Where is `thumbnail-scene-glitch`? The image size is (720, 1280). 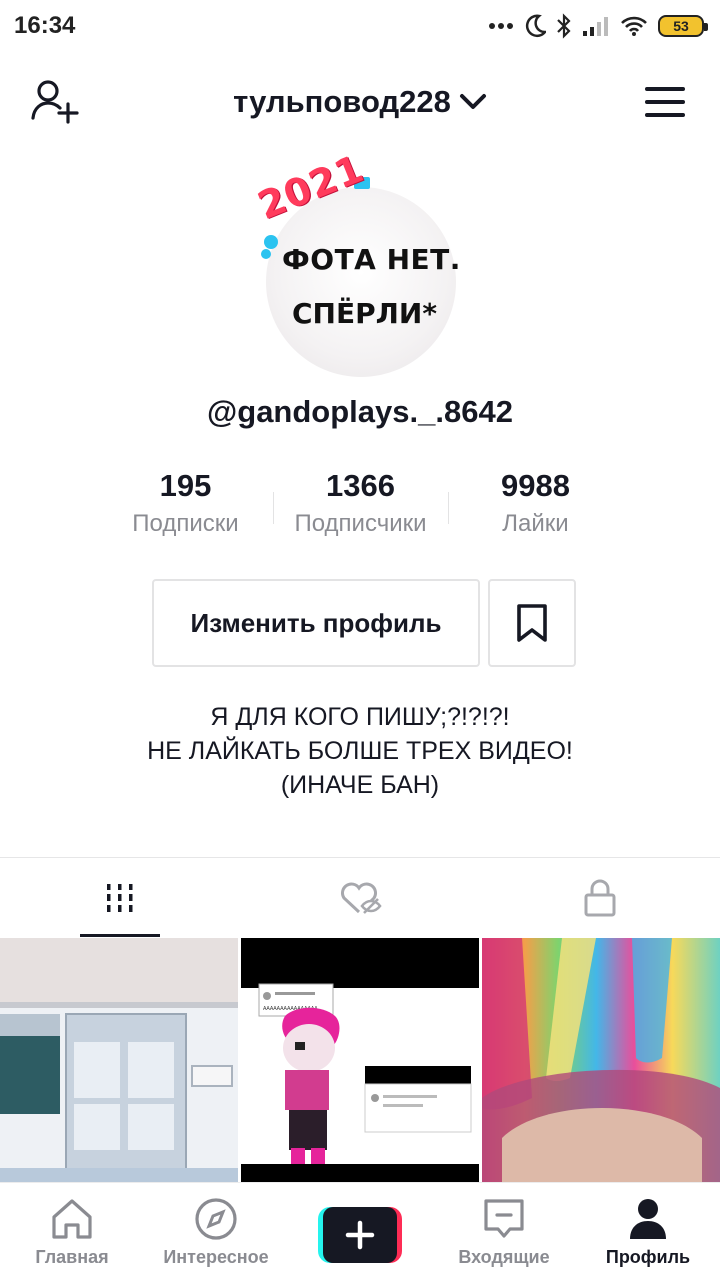
thumbnail-scene-glitch is located at coordinates (601, 1060).